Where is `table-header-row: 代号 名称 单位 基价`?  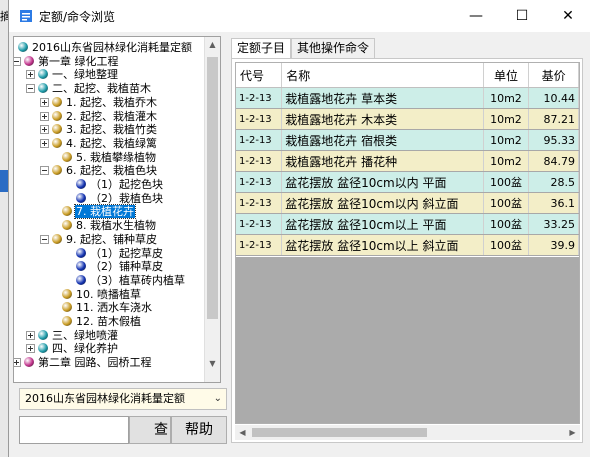
table-header-row: 代号 名称 单位 基价 is located at coordinates (407, 75).